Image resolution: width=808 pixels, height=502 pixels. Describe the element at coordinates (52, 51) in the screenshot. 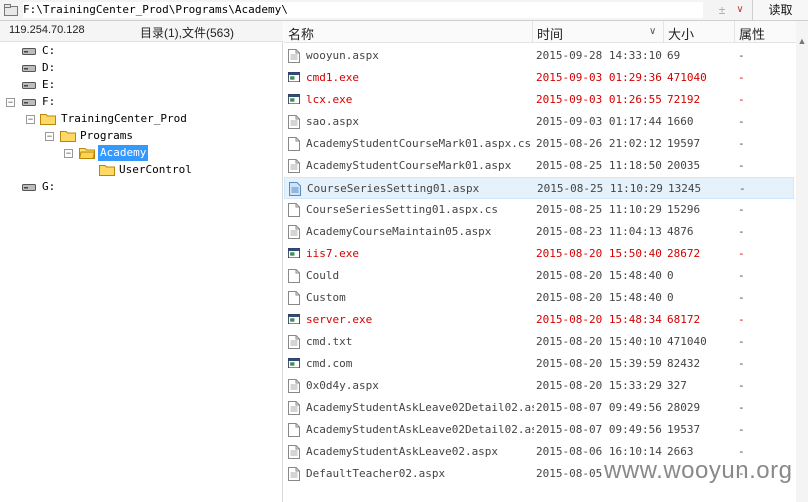

I see `tree-drive-c: C:` at that location.